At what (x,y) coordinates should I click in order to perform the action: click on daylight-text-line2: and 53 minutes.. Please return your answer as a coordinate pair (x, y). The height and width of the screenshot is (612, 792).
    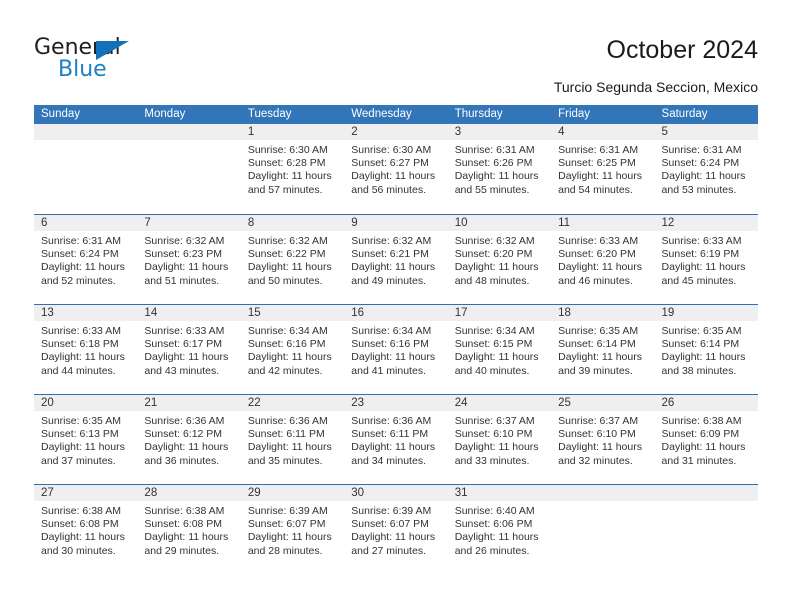
    Looking at the image, I should click on (699, 189).